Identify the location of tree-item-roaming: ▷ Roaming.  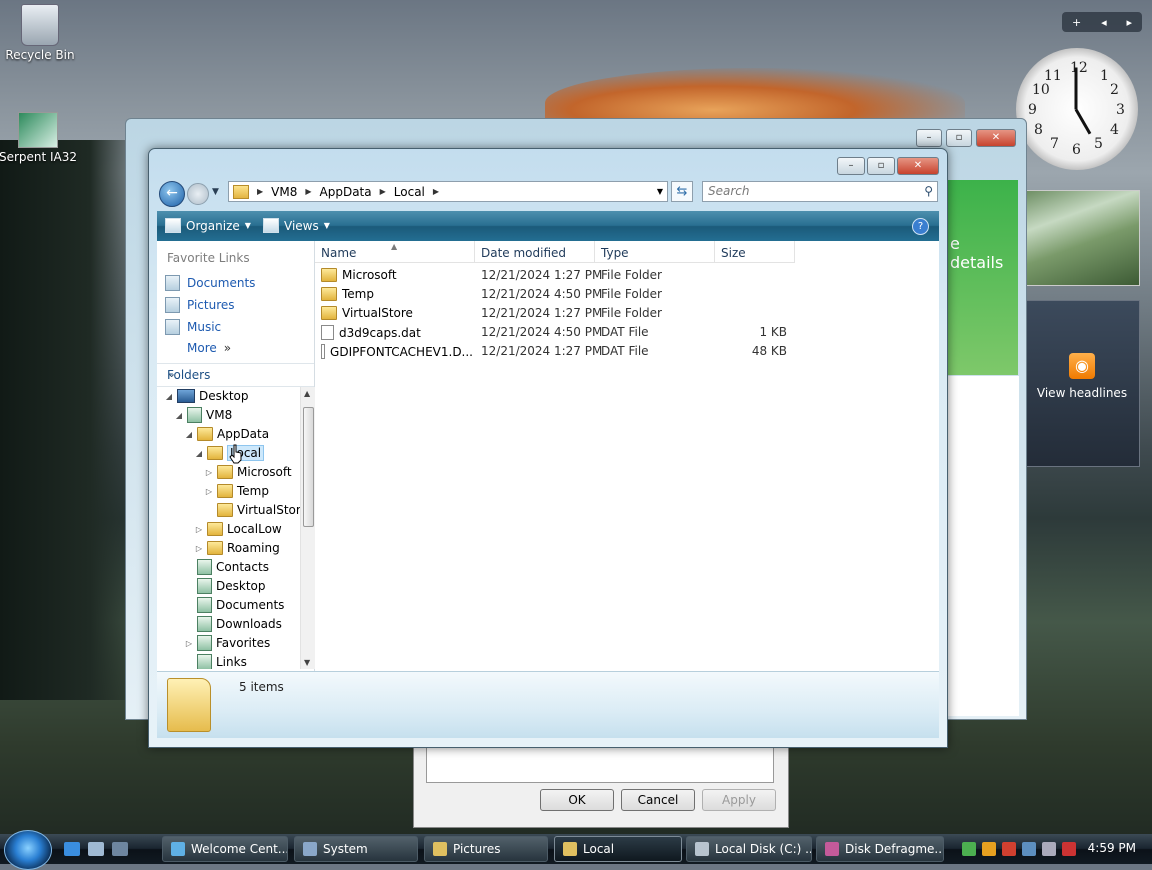
(237, 548).